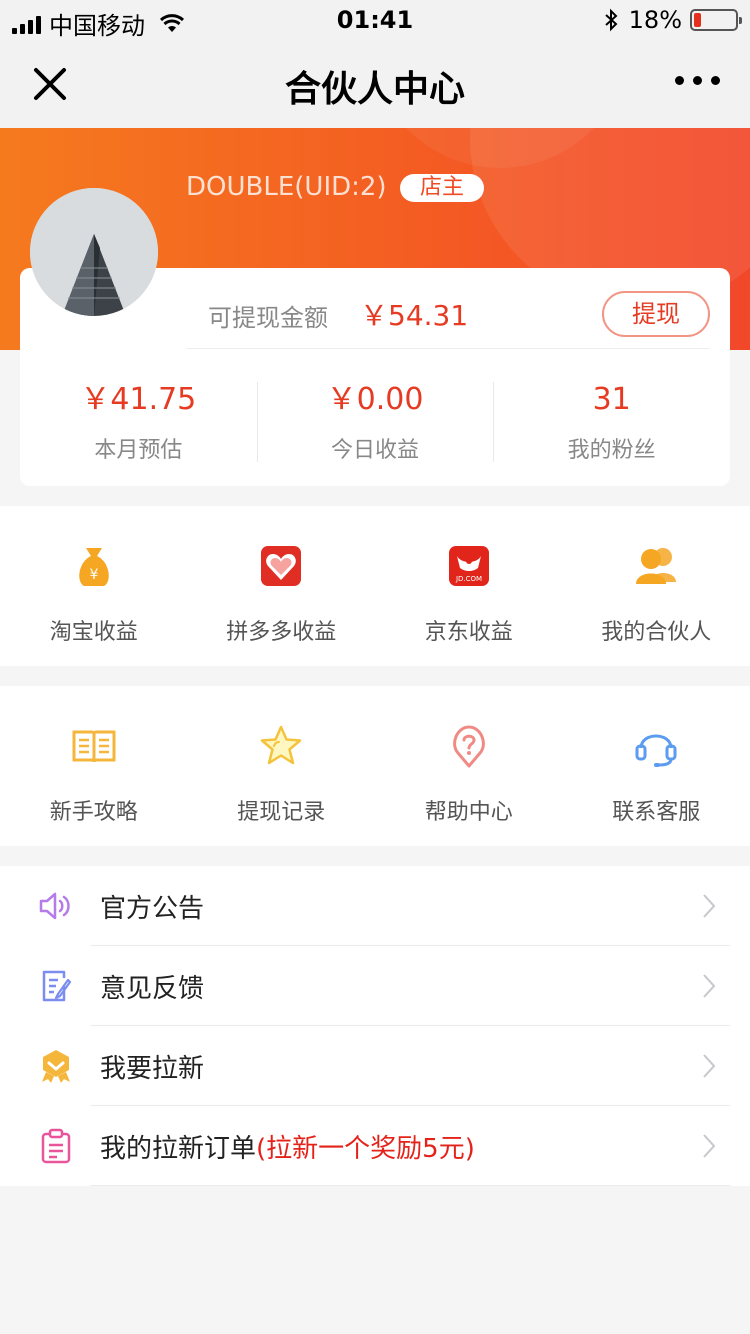 This screenshot has width=750, height=1334. I want to click on grid-label: 拼多多收益, so click(281, 632).